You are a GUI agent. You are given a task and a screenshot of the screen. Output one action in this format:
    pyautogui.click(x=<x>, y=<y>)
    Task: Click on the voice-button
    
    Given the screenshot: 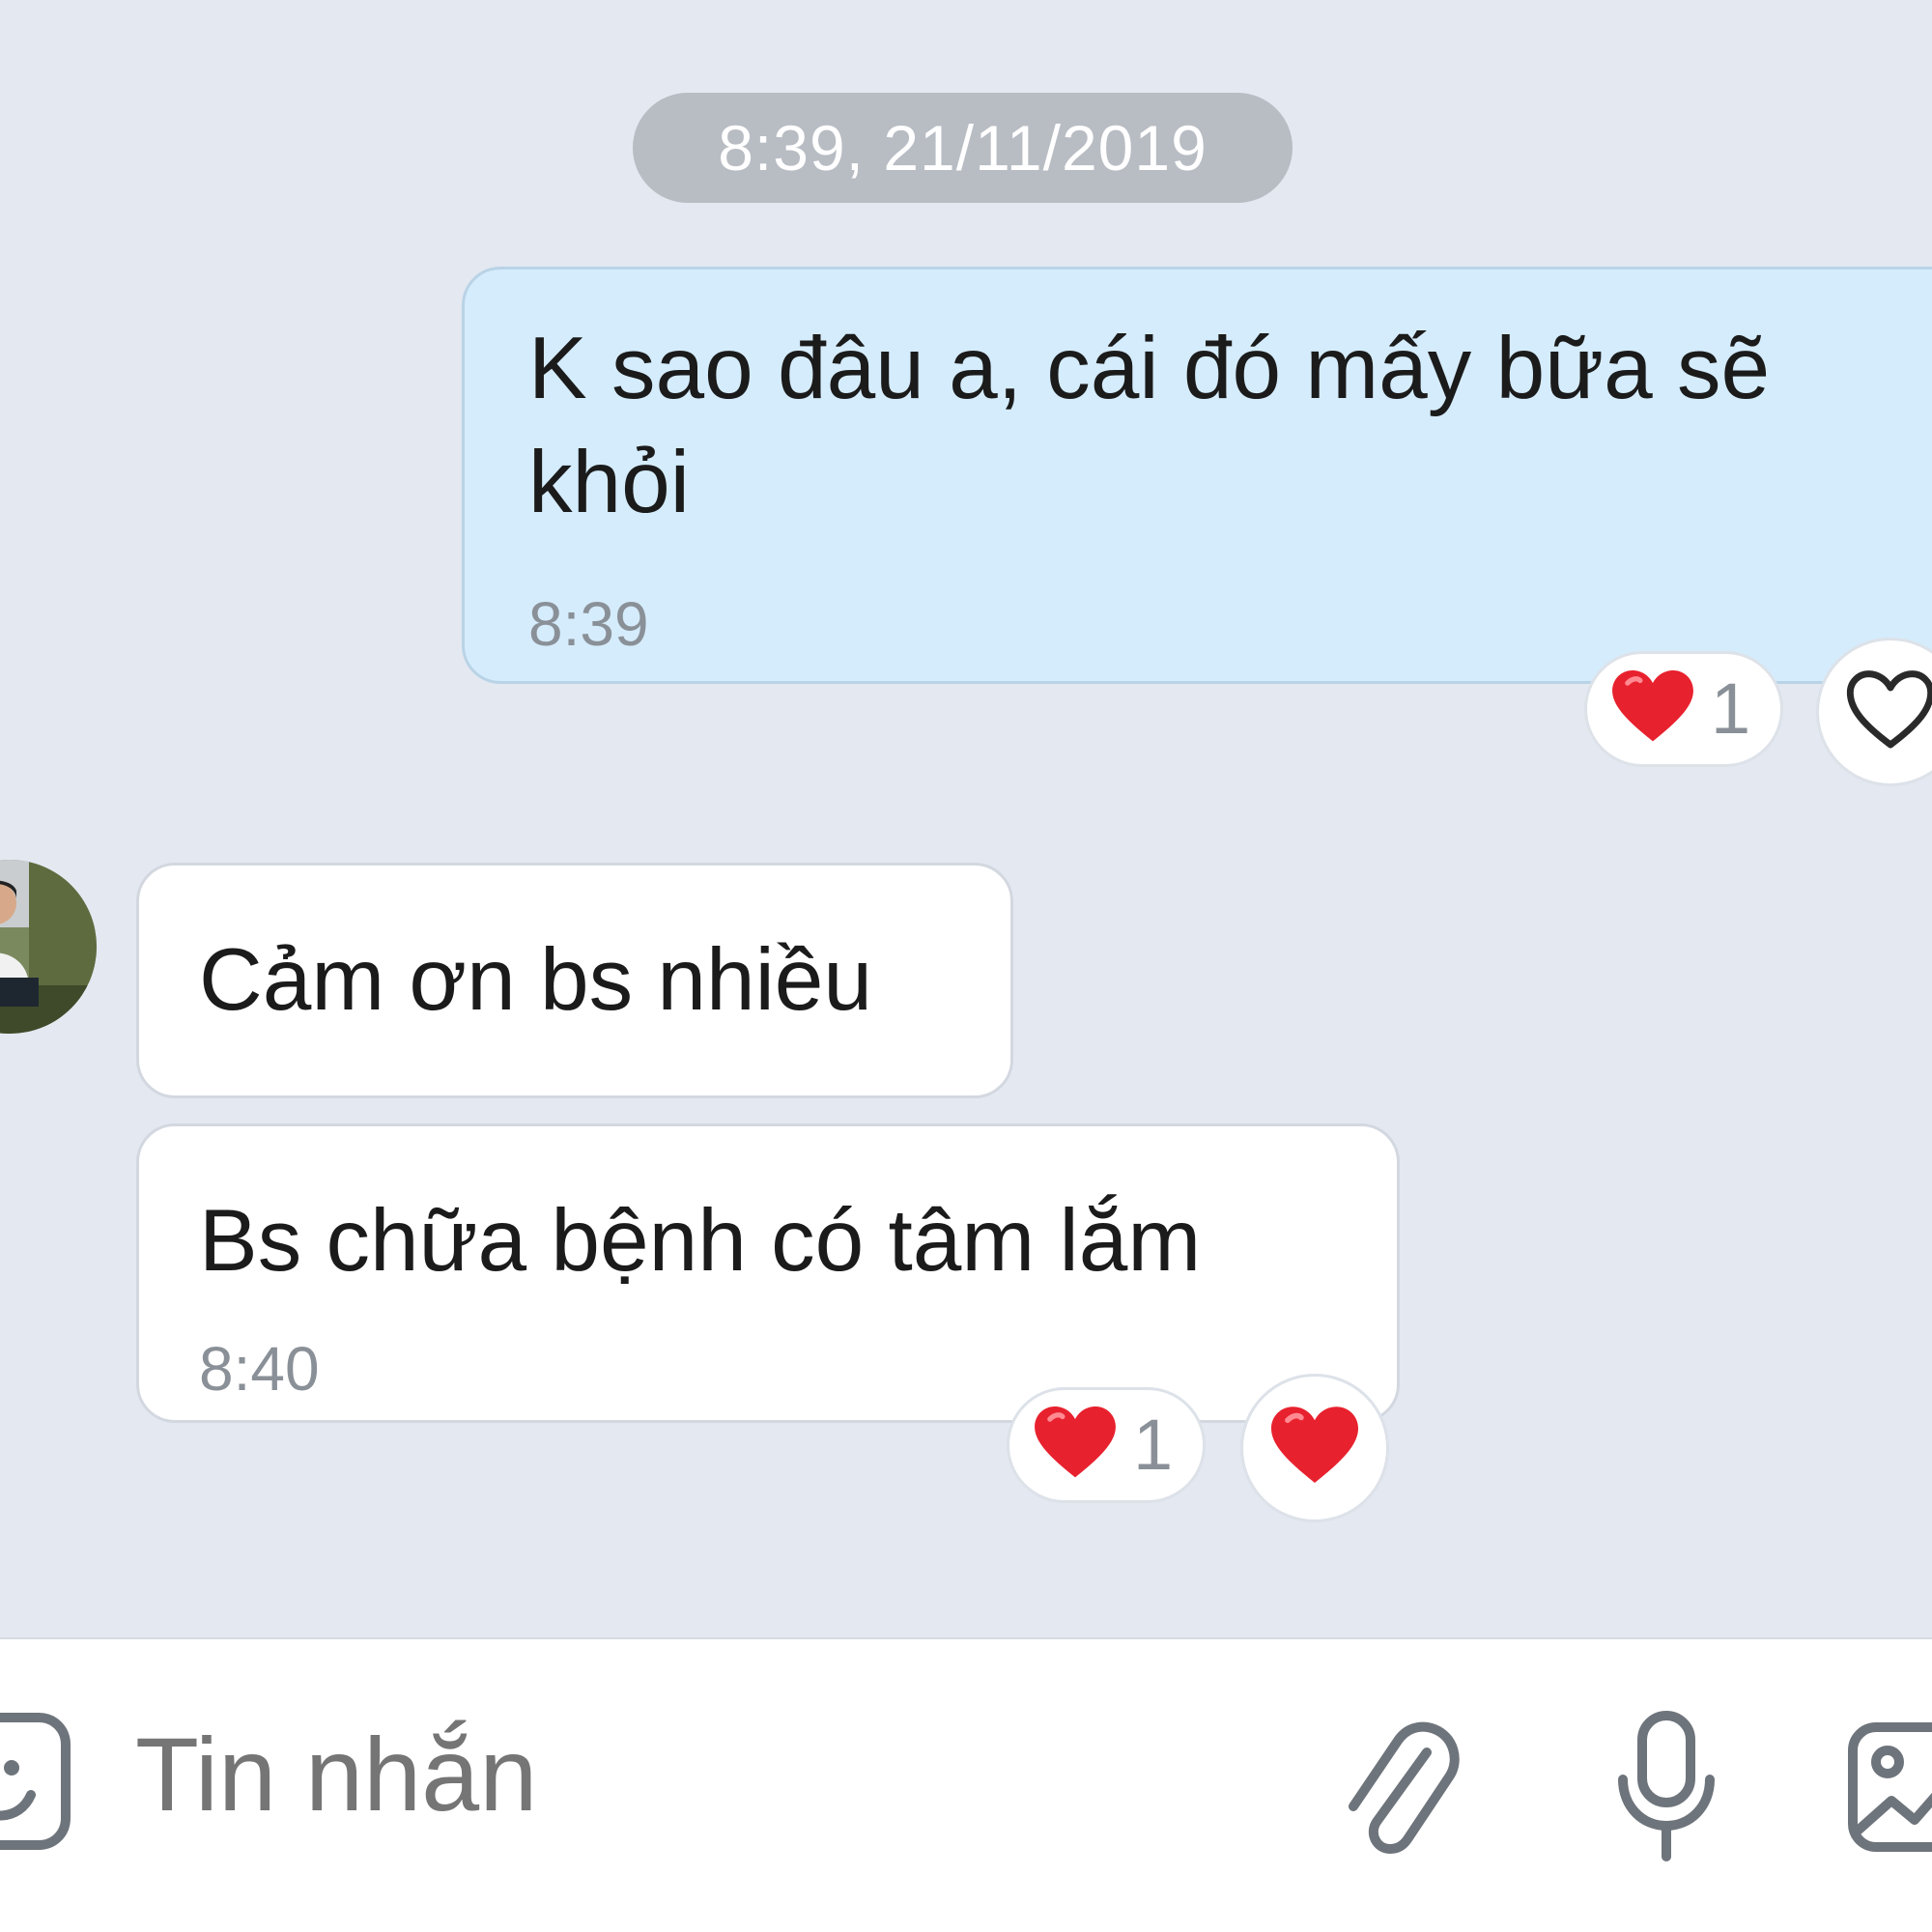 What is the action you would take?
    pyautogui.click(x=1666, y=1789)
    